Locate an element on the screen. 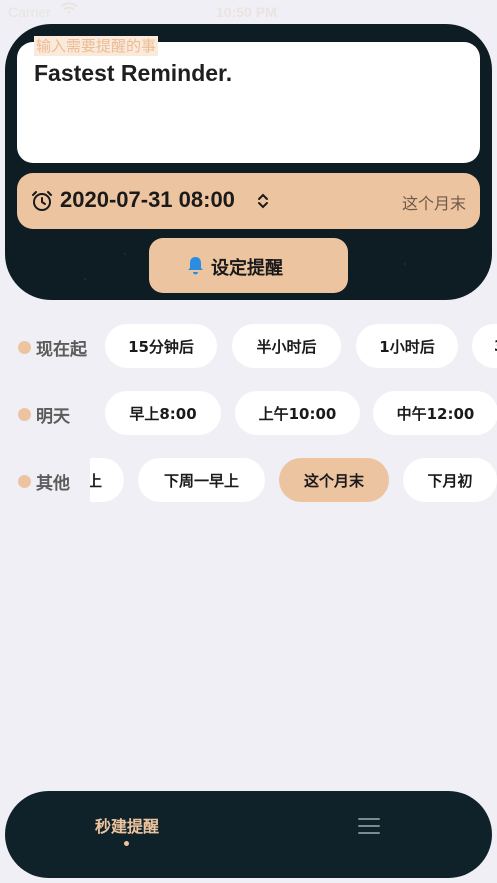  chip-noon: 中午12:00 is located at coordinates (435, 413).